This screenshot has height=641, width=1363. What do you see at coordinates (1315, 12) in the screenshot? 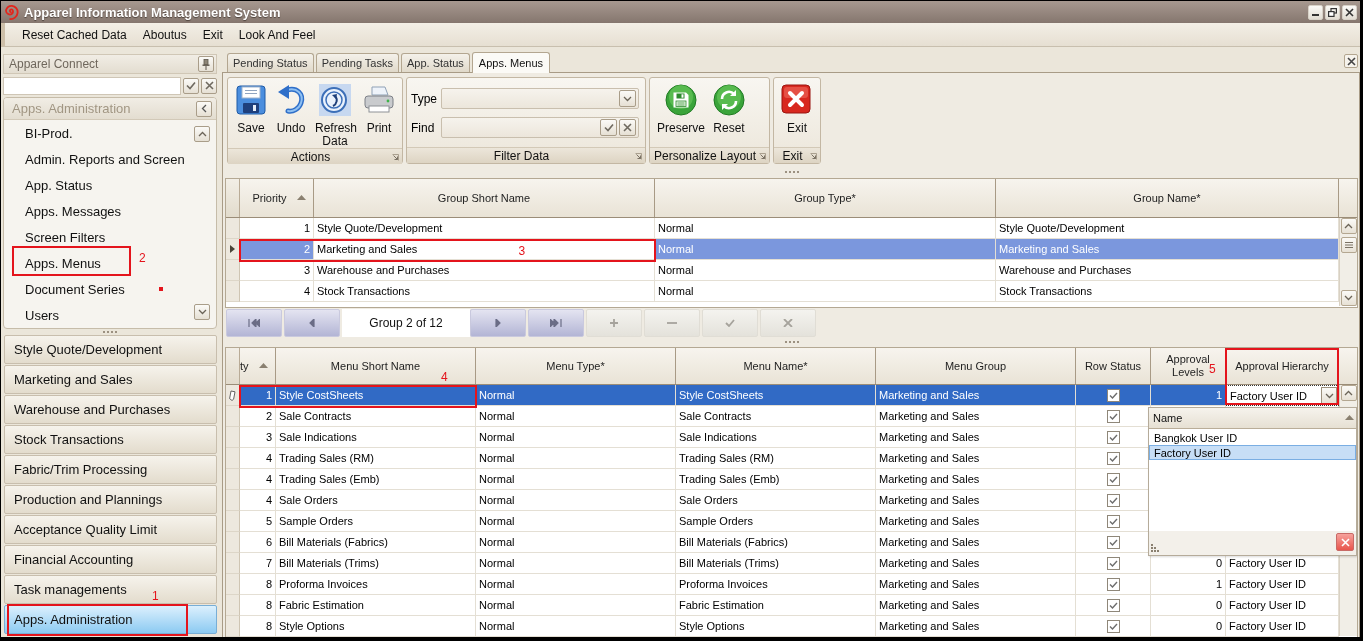
I see `minimize-button` at bounding box center [1315, 12].